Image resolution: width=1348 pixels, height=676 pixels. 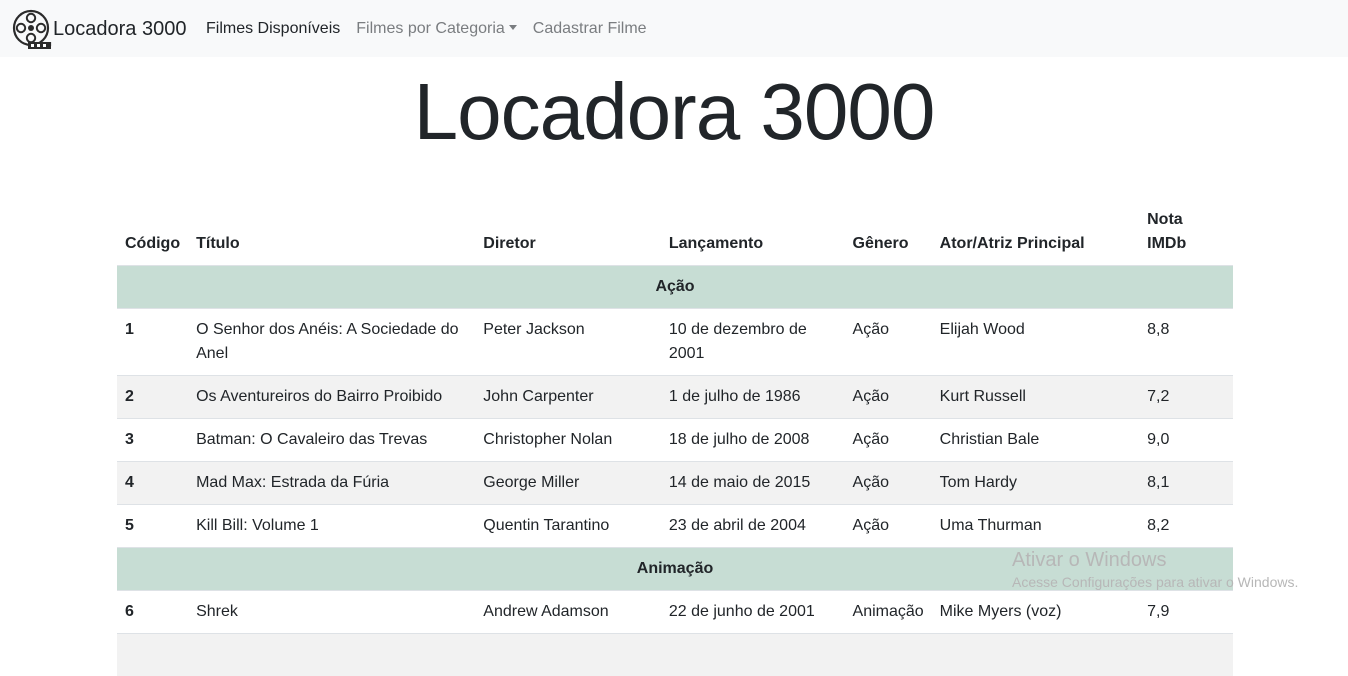 I want to click on cell-titulo: Shrek, so click(x=332, y=611).